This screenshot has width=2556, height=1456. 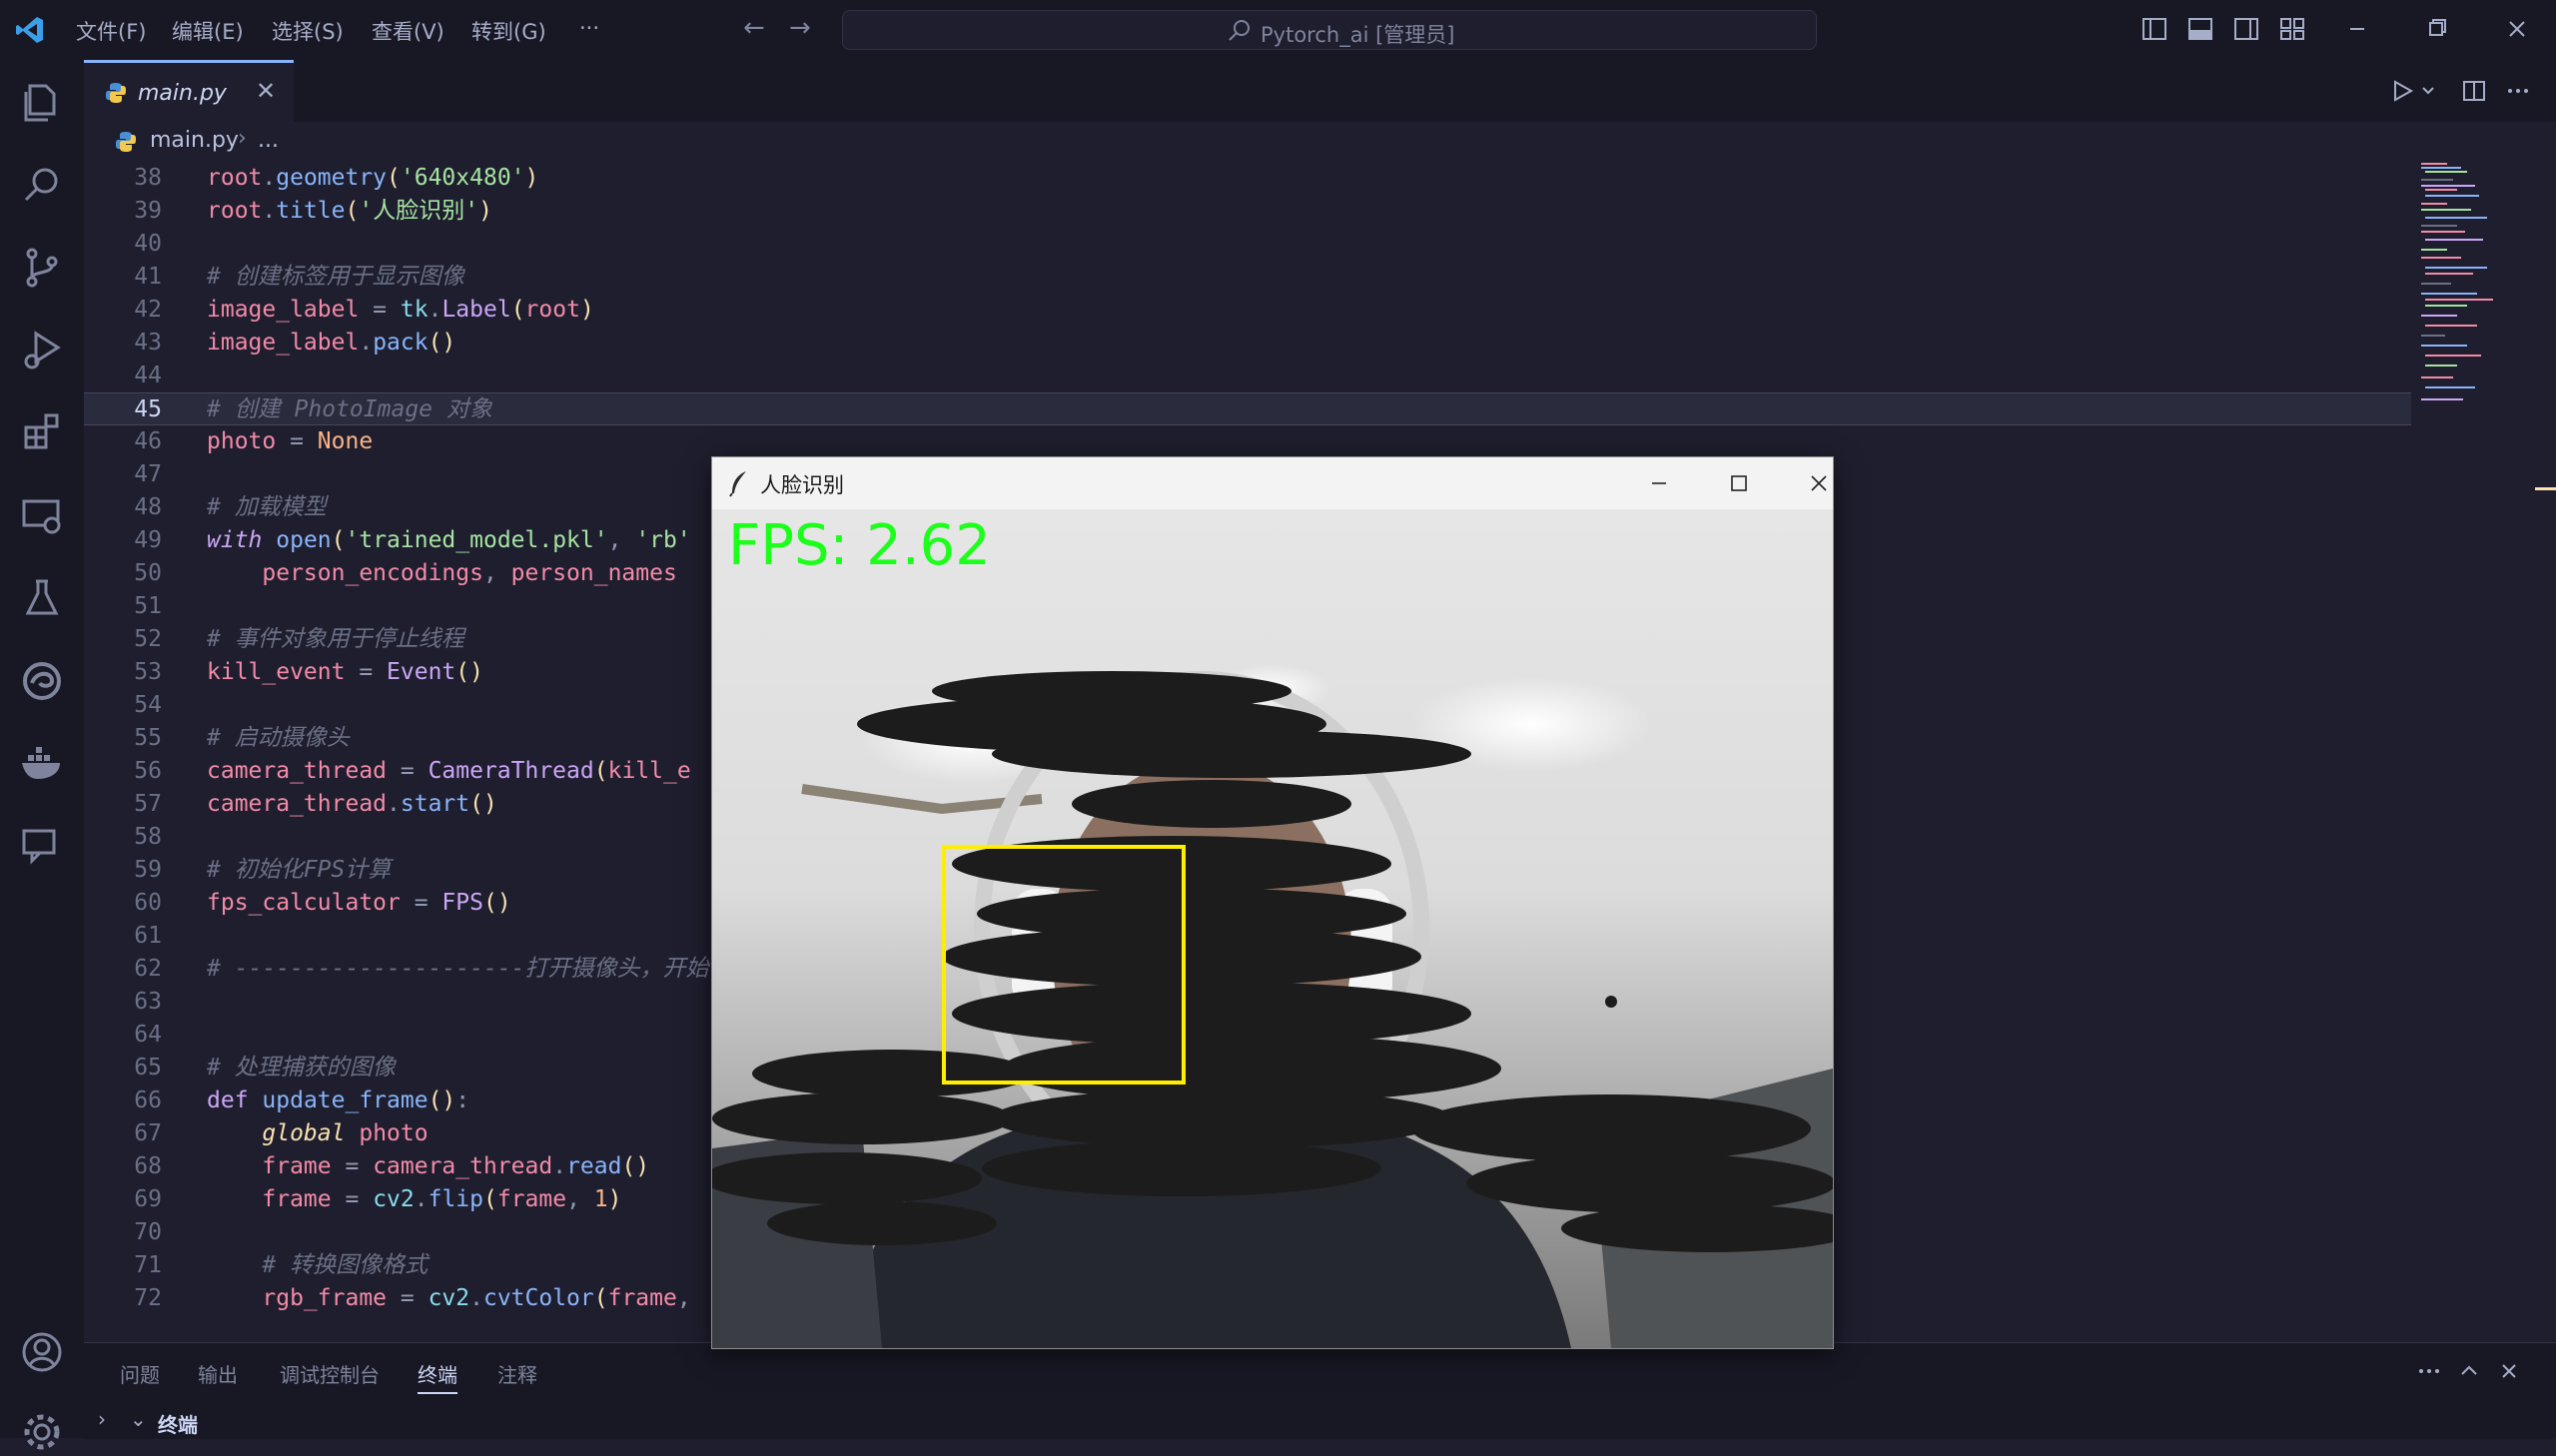 What do you see at coordinates (42, 763) in the screenshot?
I see `docker-icon` at bounding box center [42, 763].